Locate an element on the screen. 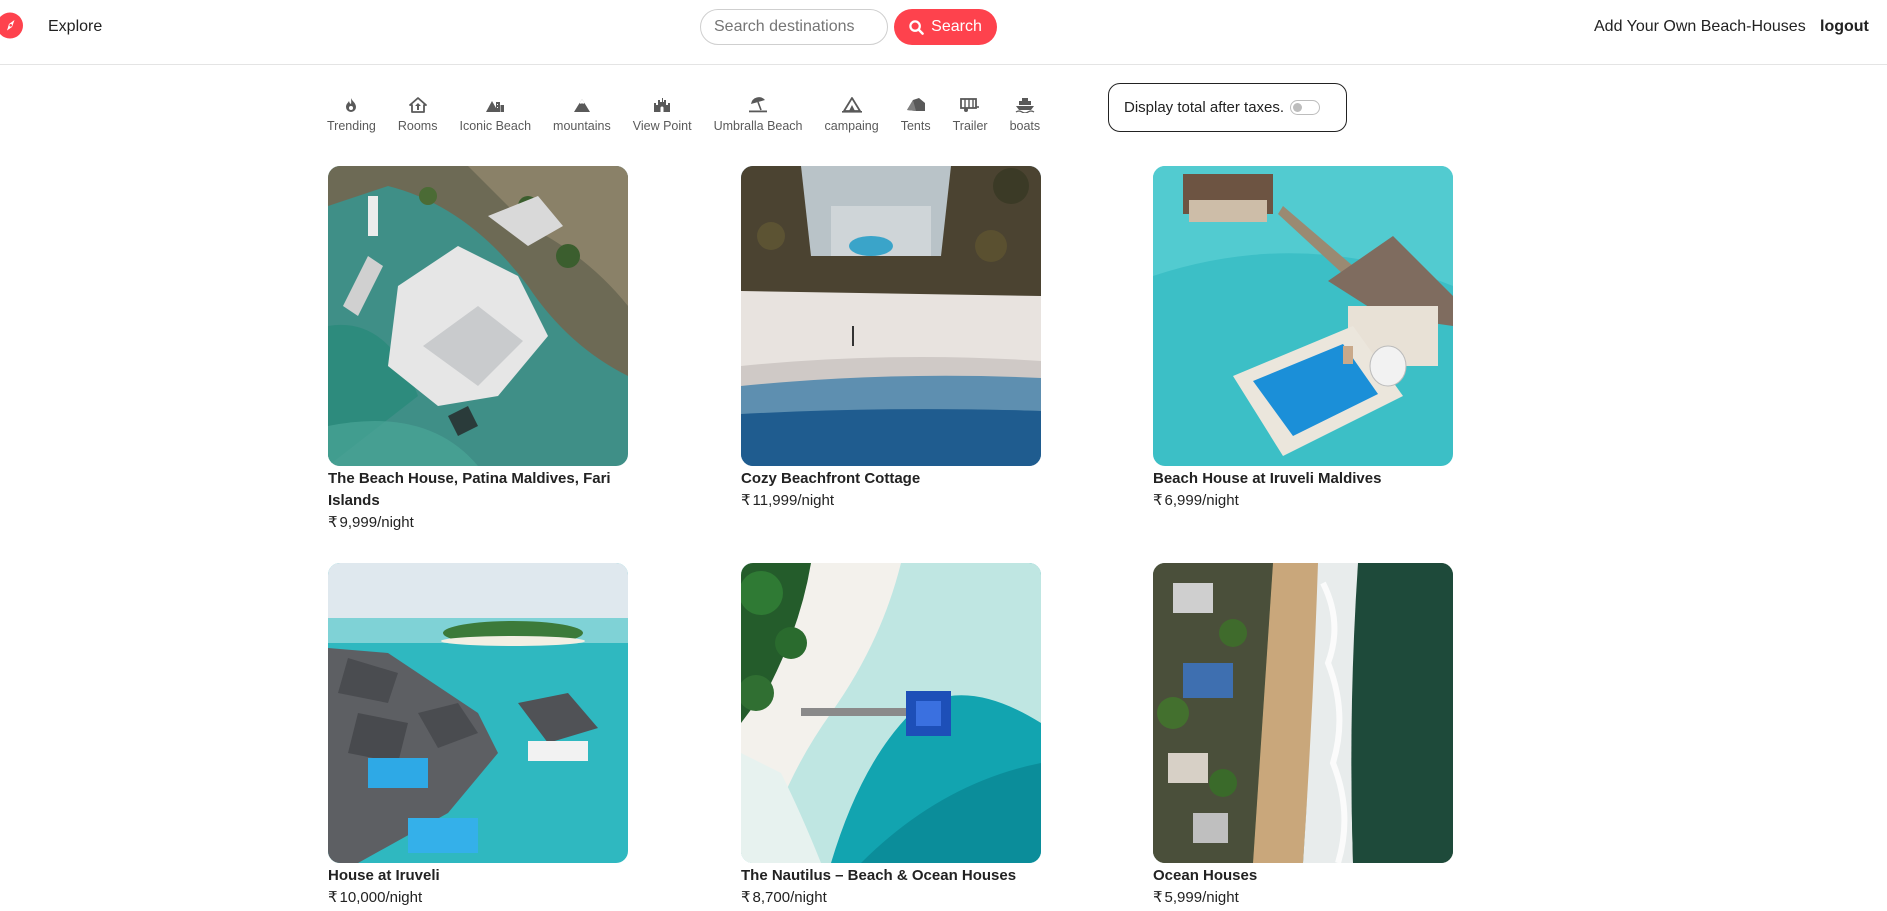 Image resolution: width=1887 pixels, height=911 pixels. listing-card: Ocean Houses ₹5,999/night is located at coordinates (1303, 736).